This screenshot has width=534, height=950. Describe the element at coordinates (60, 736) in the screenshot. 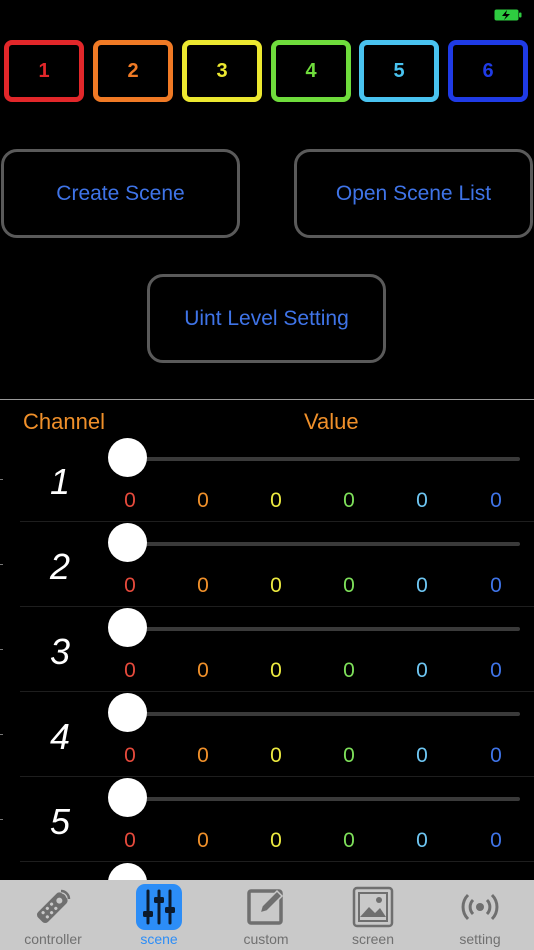

I see `channel-number: 4` at that location.